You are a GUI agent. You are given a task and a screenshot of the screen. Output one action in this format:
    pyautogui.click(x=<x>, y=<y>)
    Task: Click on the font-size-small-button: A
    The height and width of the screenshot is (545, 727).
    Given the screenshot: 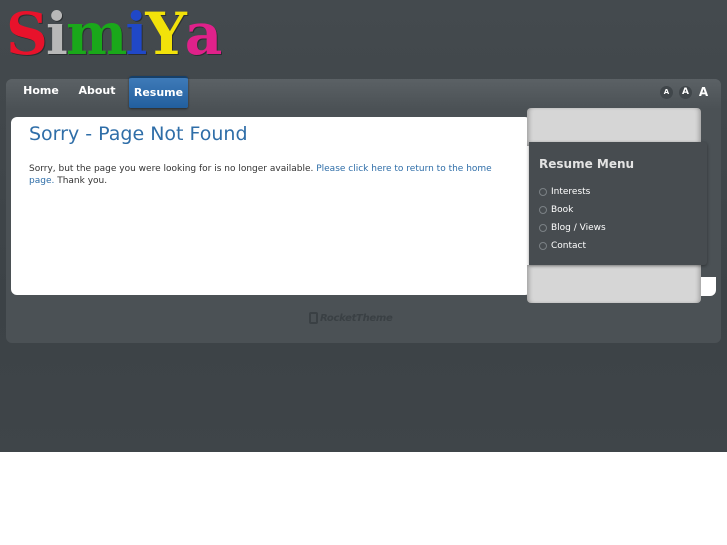 What is the action you would take?
    pyautogui.click(x=666, y=92)
    